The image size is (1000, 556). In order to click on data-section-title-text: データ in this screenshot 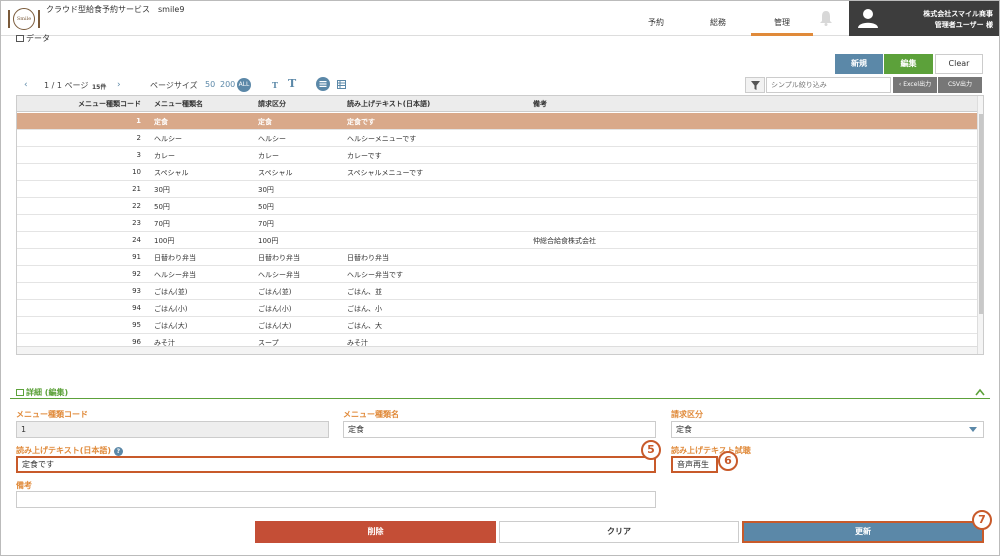, I will do `click(38, 38)`.